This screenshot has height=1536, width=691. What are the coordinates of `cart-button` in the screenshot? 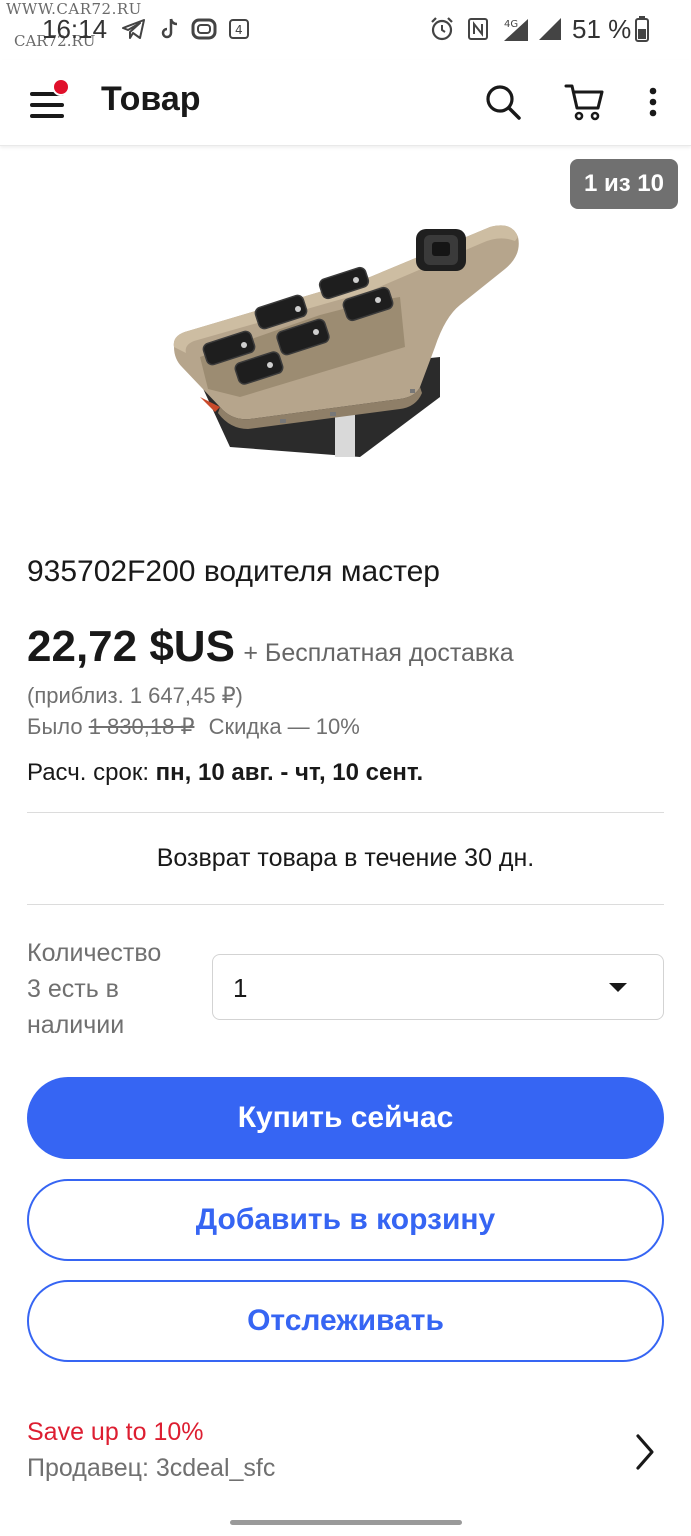 It's located at (585, 102).